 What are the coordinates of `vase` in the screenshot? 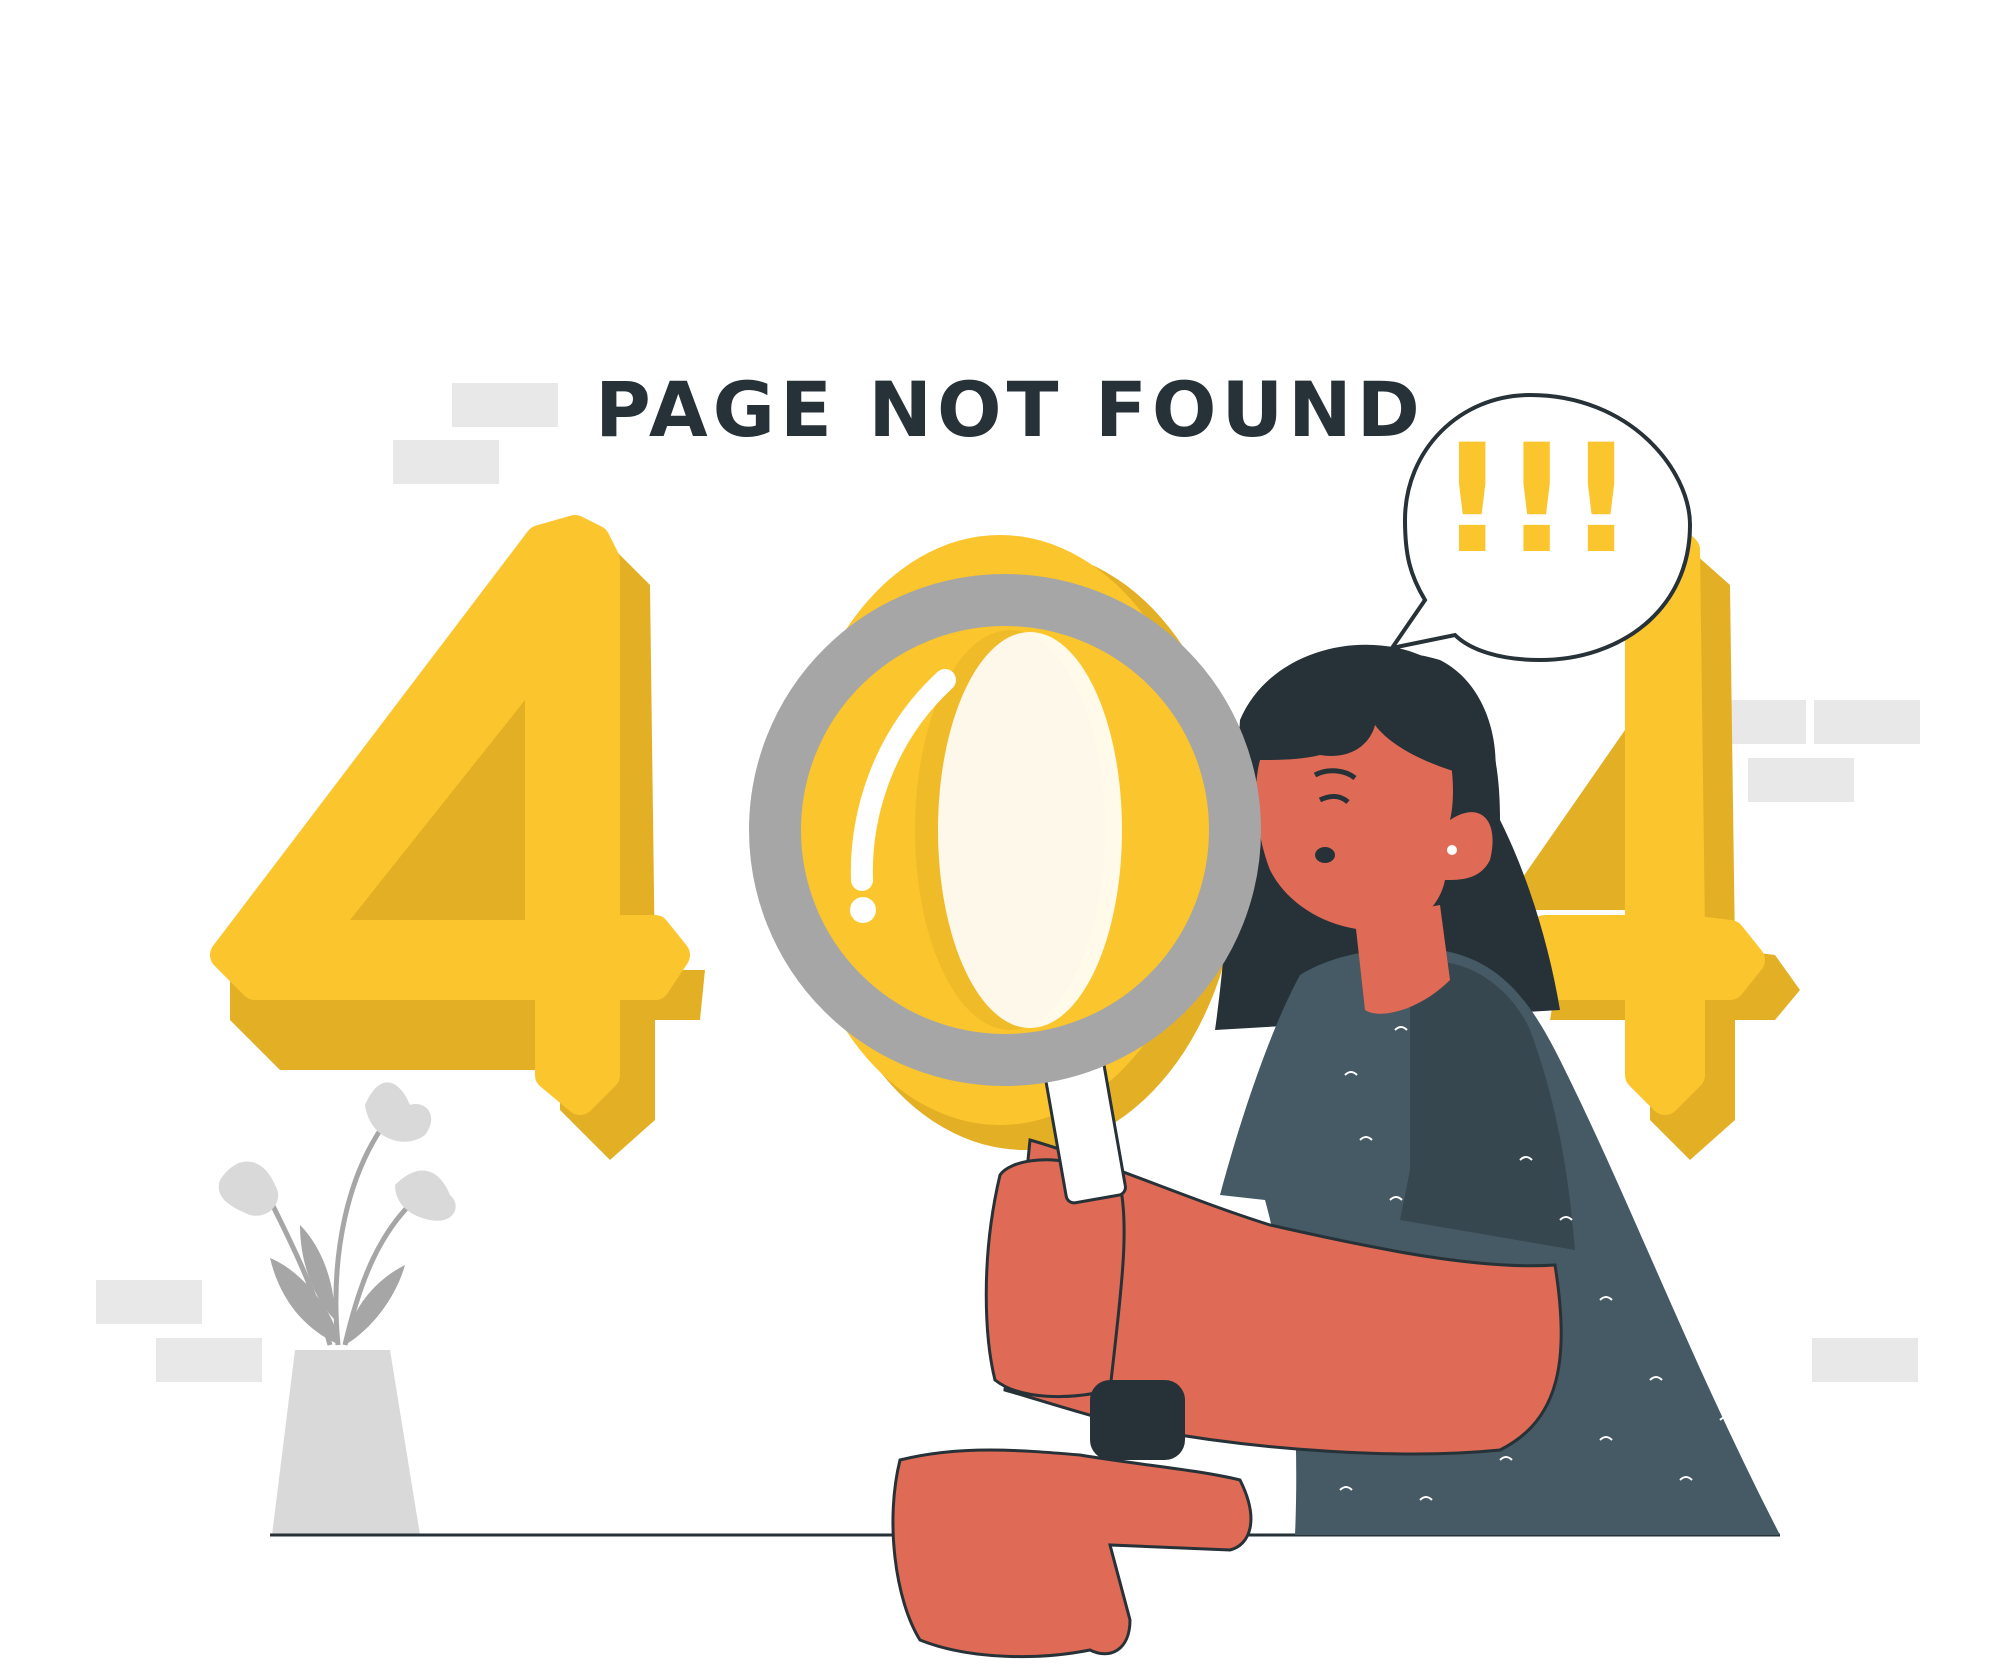 It's located at (346, 1442).